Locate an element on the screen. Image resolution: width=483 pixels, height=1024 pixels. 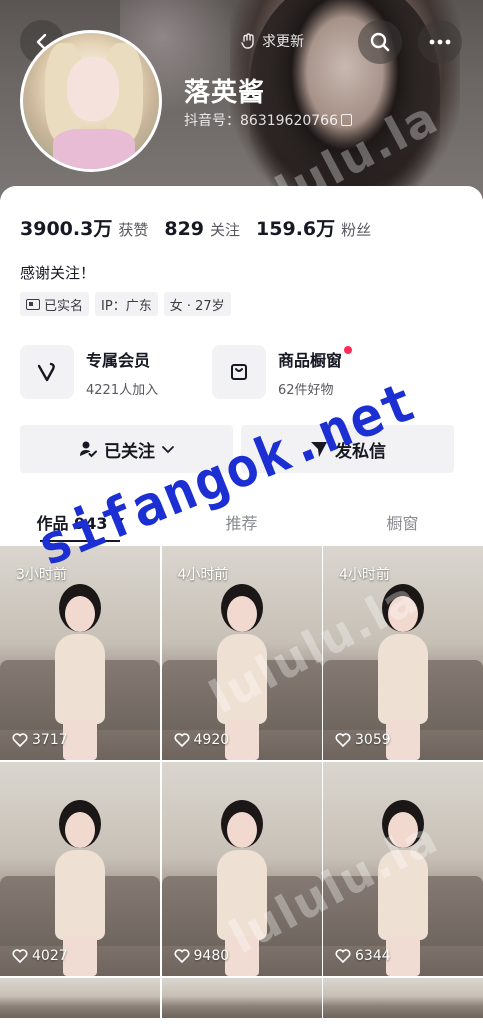
video-thumbnail: 4小时前 4920 is located at coordinates (241, 653).